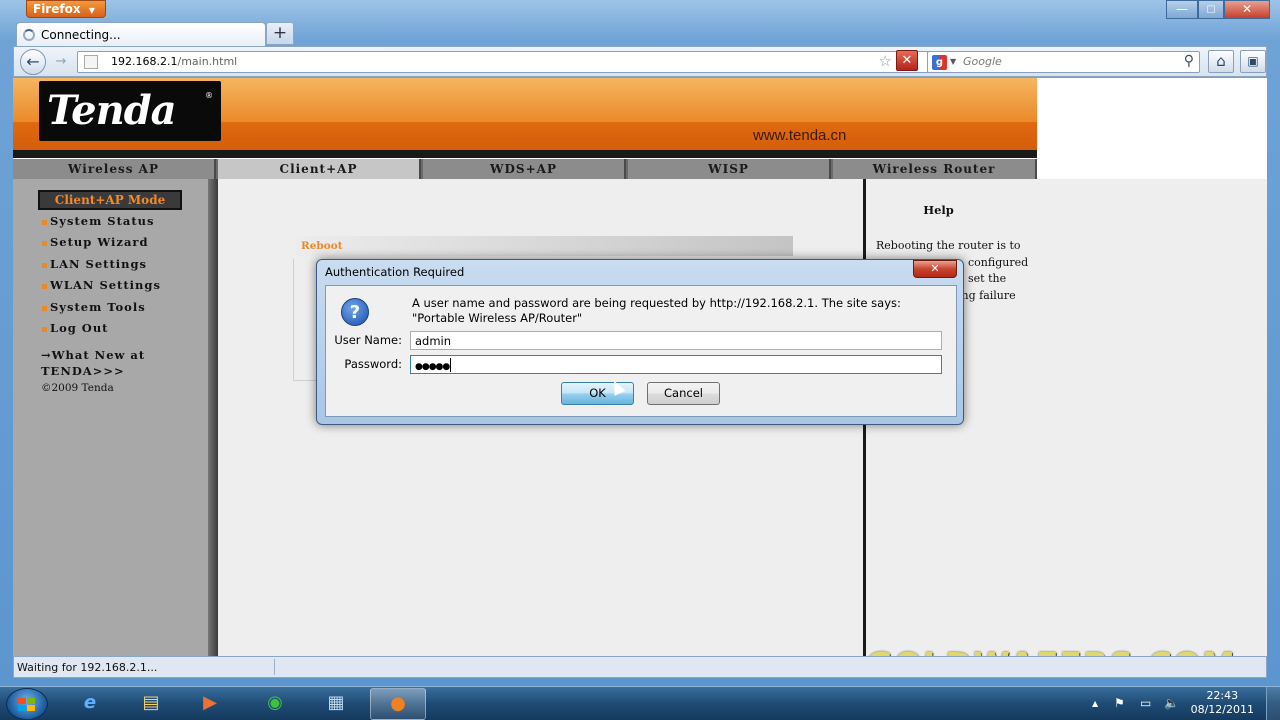  Describe the element at coordinates (90, 704) in the screenshot. I see `internet-explorer-icon: e` at that location.